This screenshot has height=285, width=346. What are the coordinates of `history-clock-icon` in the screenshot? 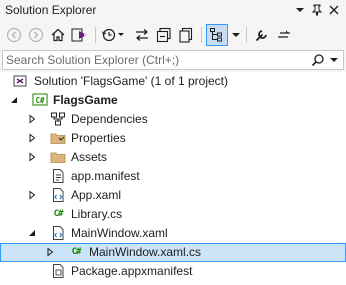 It's located at (113, 35).